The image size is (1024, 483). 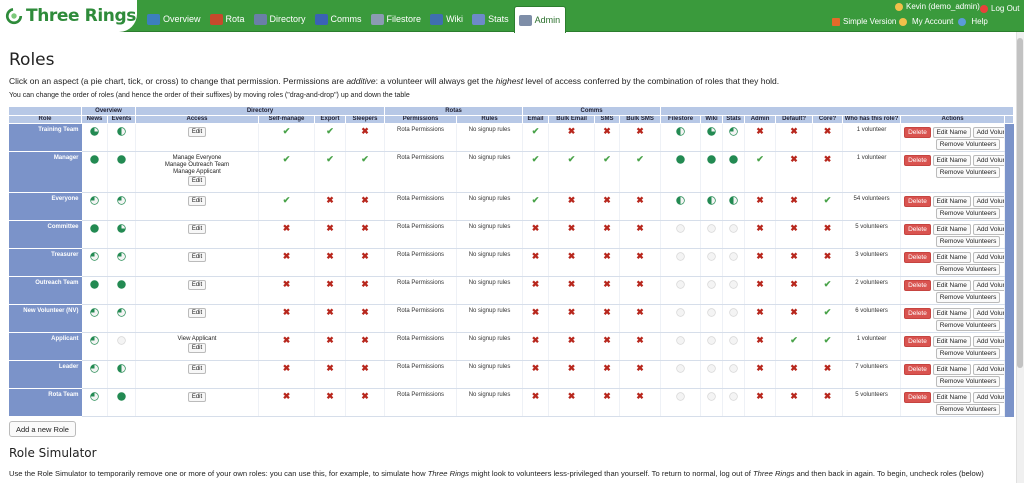 I want to click on simple-version-link: Simple Version, so click(x=864, y=21).